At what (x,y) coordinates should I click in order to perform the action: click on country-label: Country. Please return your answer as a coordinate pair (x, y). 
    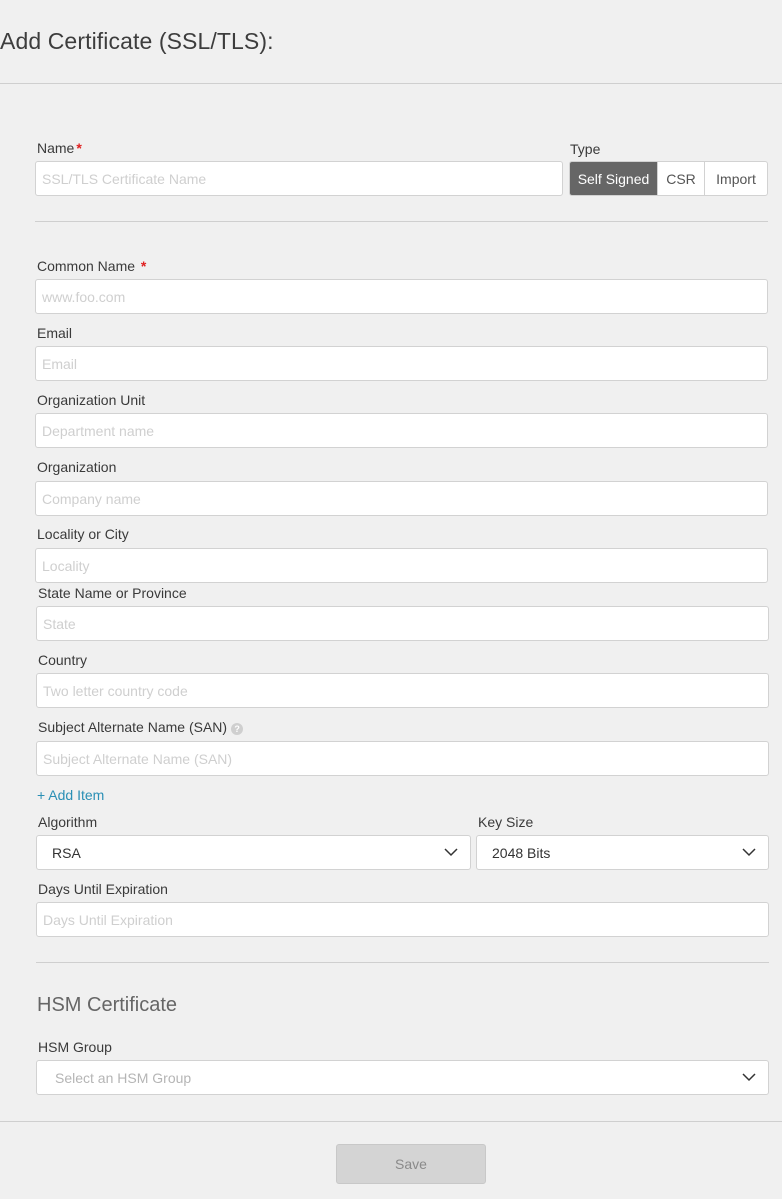
    Looking at the image, I should click on (63, 660).